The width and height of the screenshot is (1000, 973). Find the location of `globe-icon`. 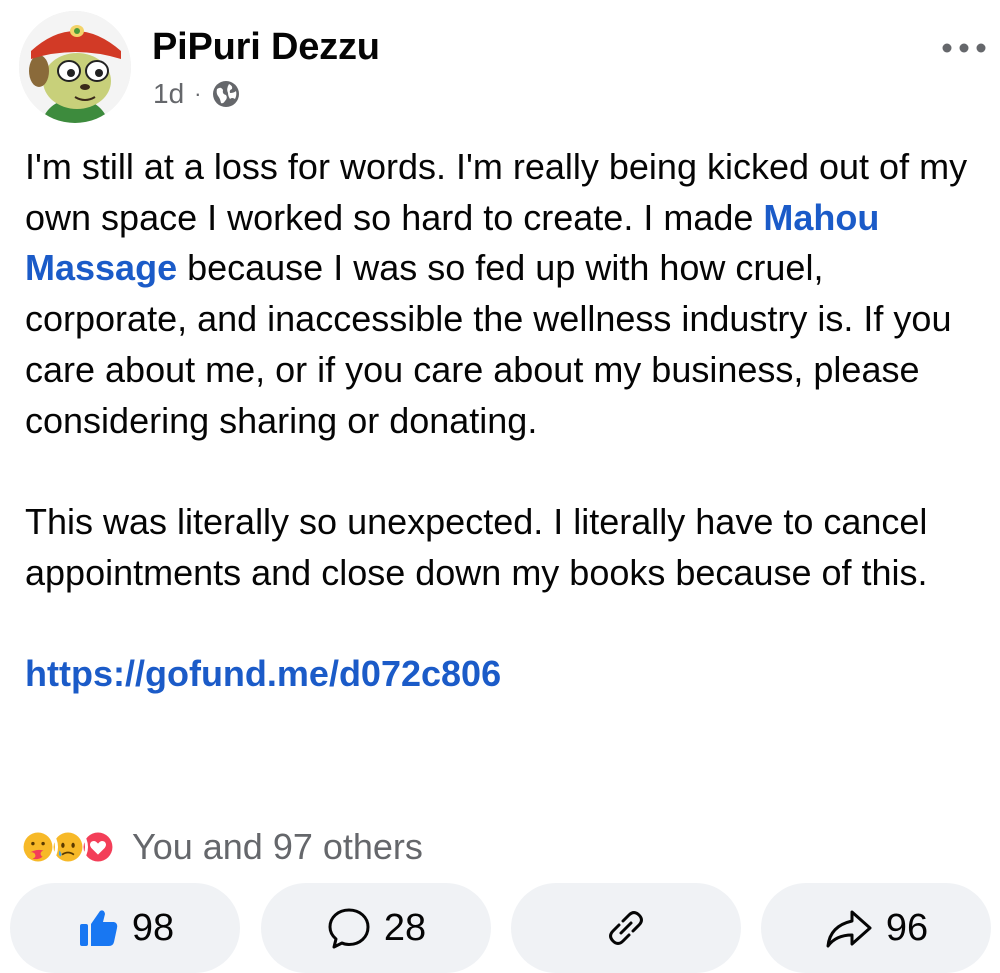

globe-icon is located at coordinates (226, 94).